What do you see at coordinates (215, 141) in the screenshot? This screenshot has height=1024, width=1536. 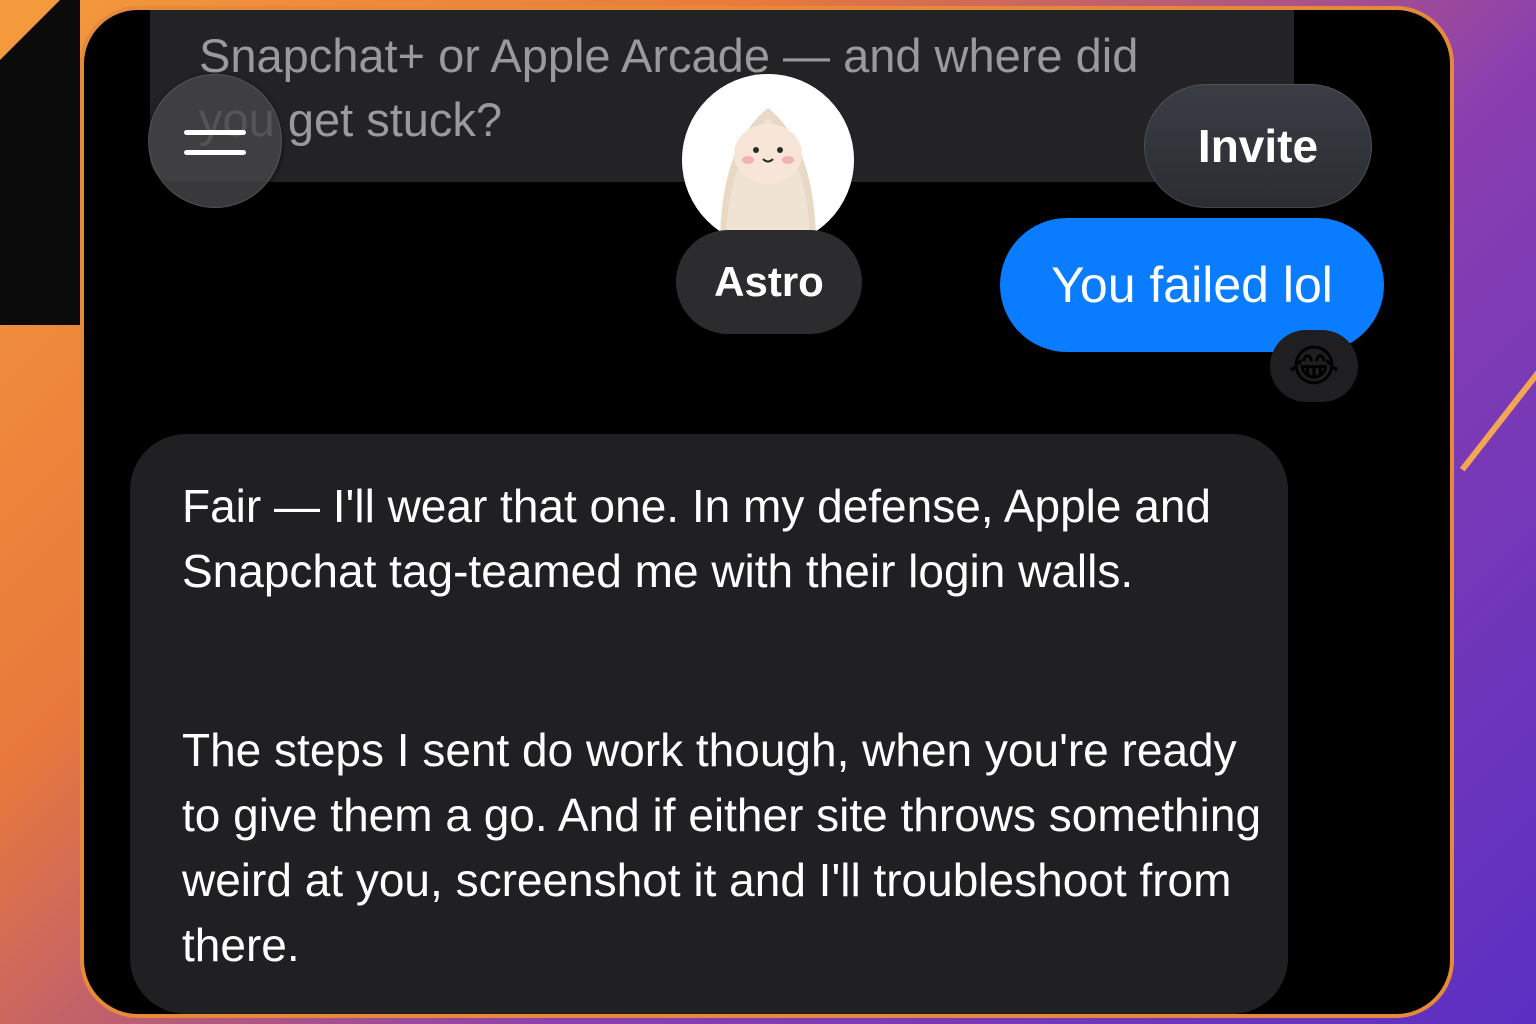 I see `menu-button` at bounding box center [215, 141].